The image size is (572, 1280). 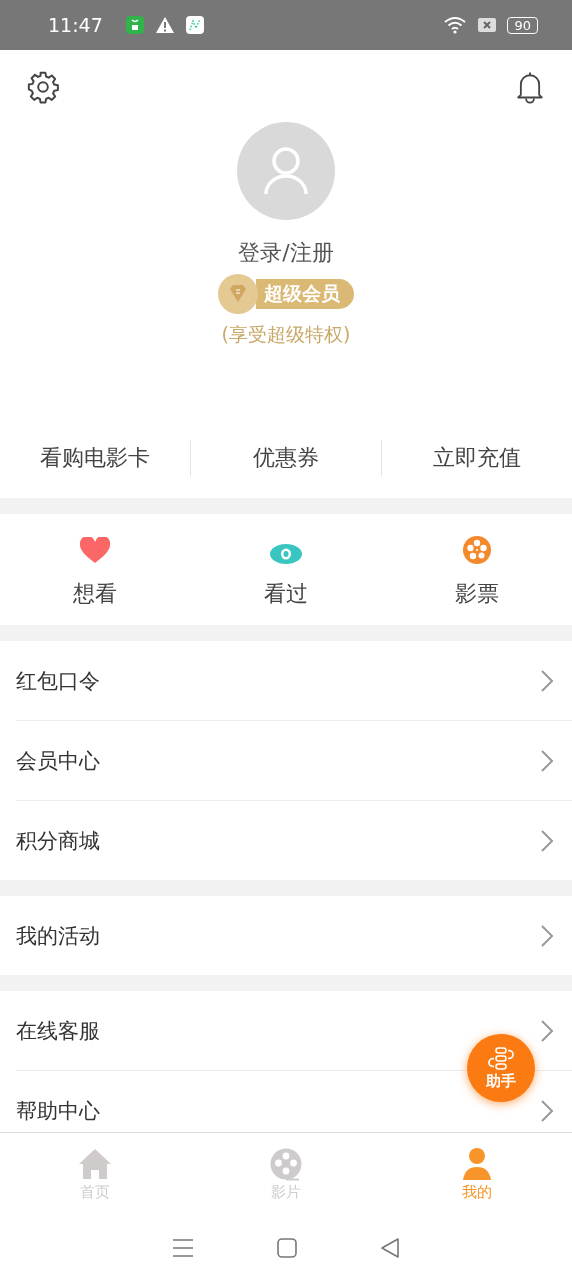 I want to click on menu-item: 在线客服, so click(x=58, y=1030).